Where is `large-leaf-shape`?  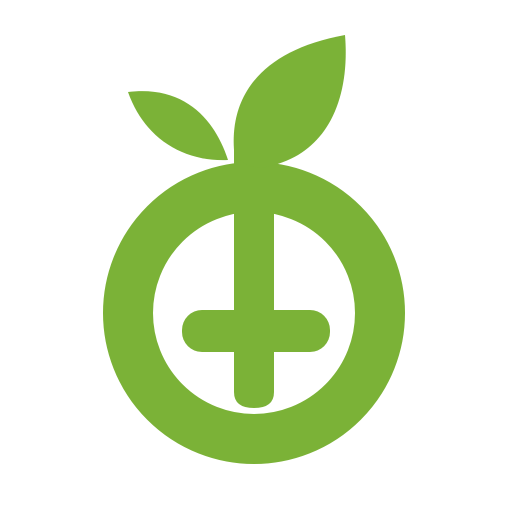 large-leaf-shape is located at coordinates (289, 101).